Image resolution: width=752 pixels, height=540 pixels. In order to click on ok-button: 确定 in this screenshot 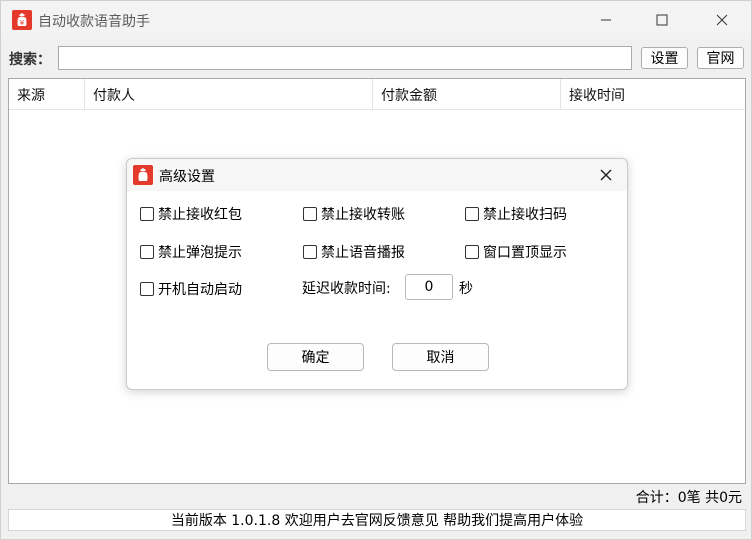, I will do `click(315, 357)`.